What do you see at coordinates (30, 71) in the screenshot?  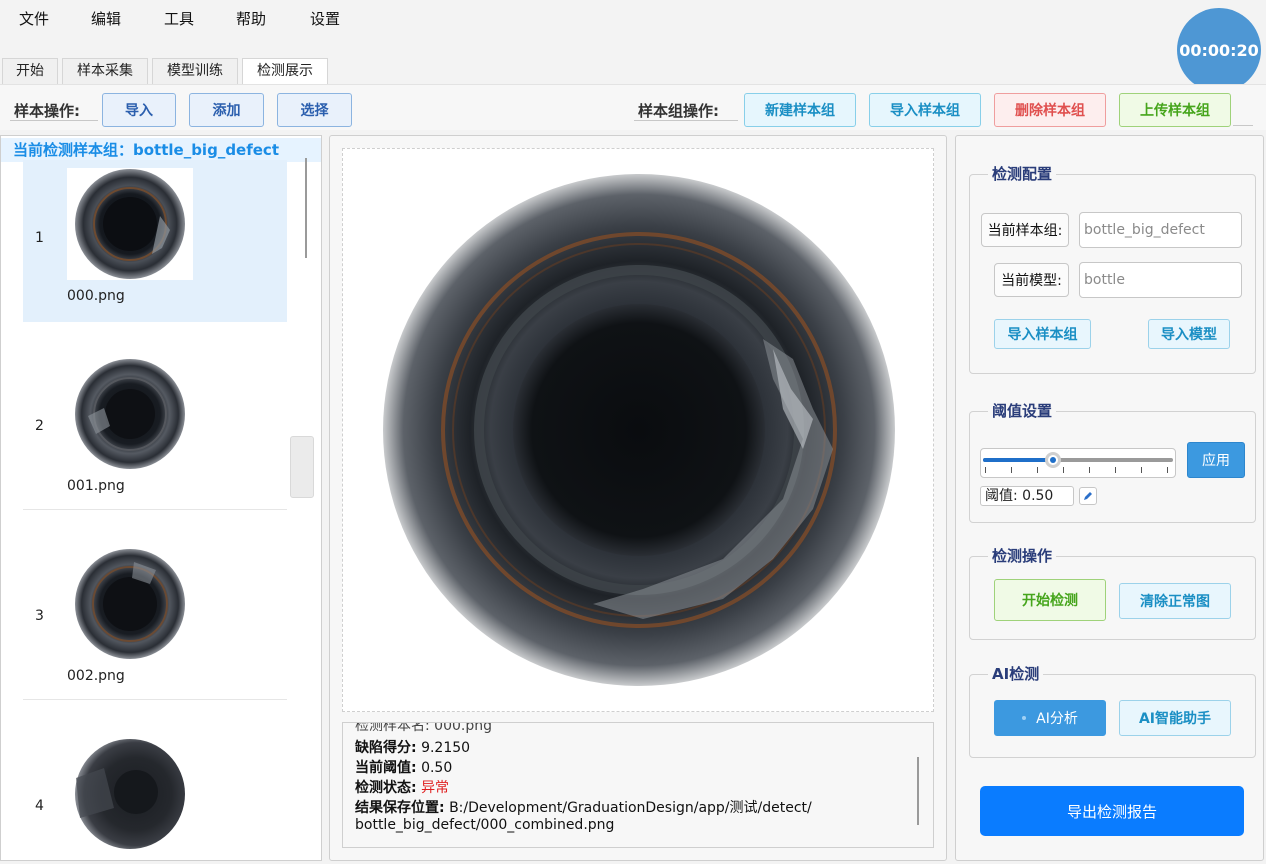 I see `tab-start: 开始` at bounding box center [30, 71].